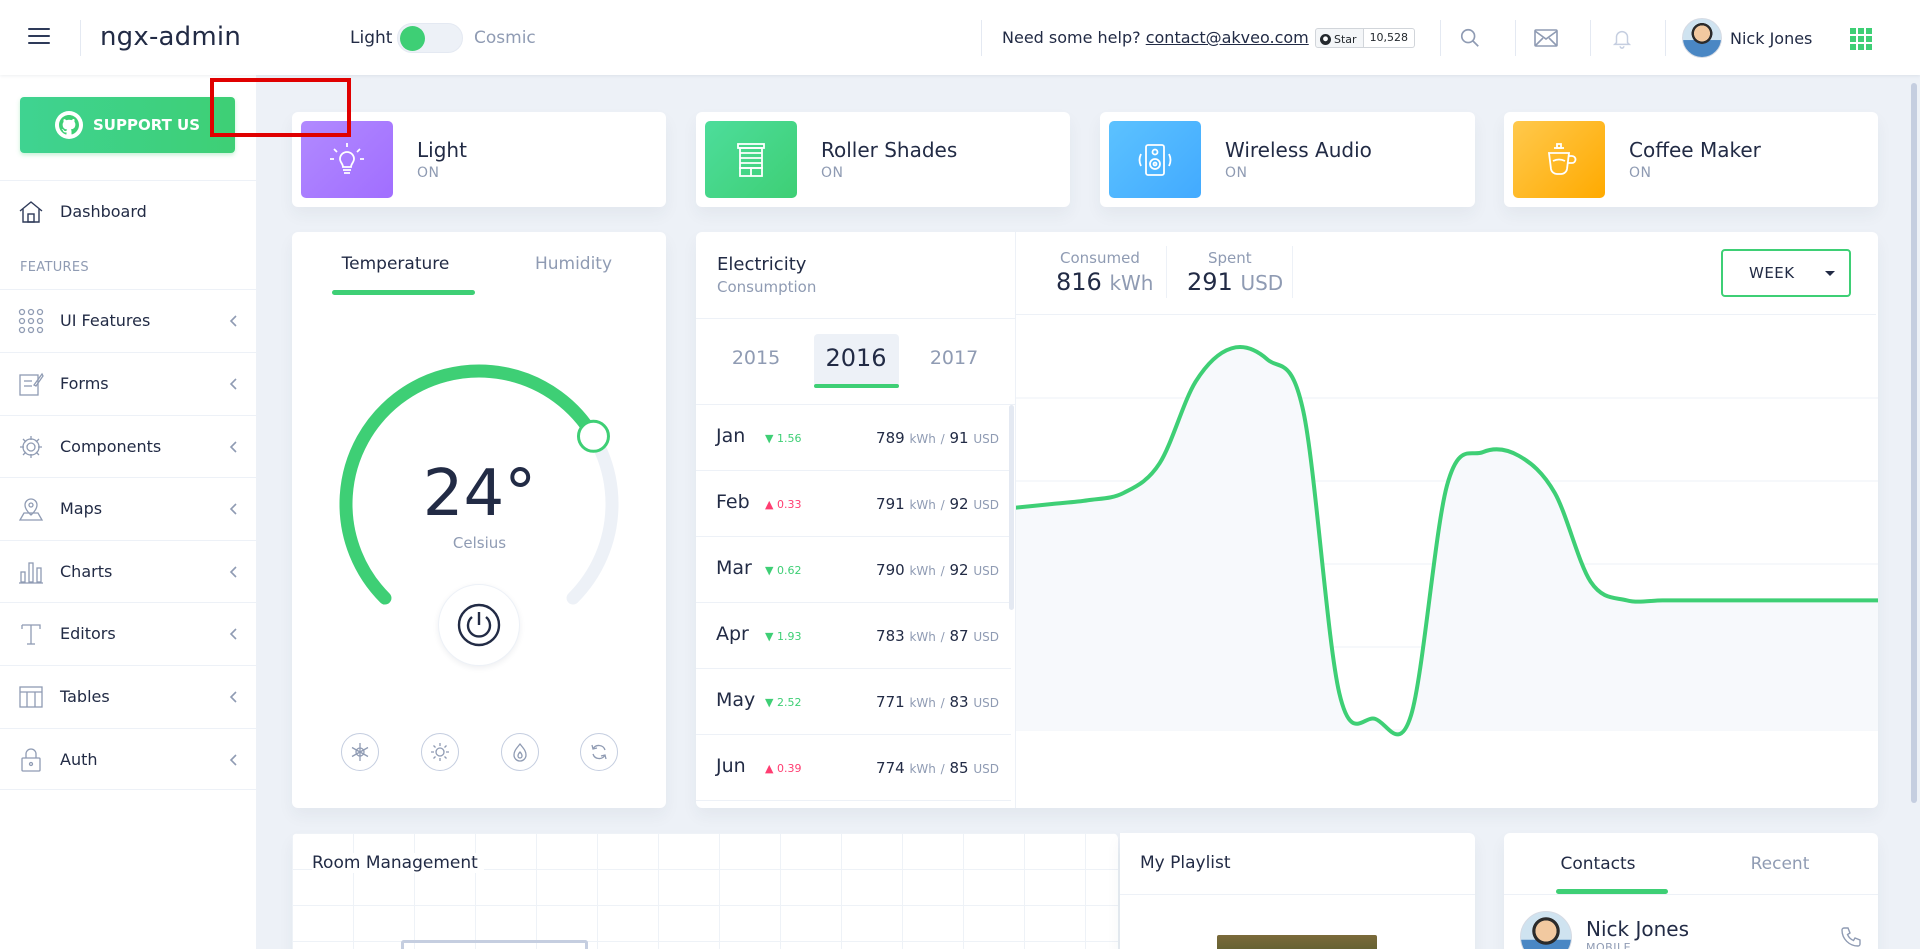  What do you see at coordinates (856, 386) in the screenshot?
I see `active-year-indicator` at bounding box center [856, 386].